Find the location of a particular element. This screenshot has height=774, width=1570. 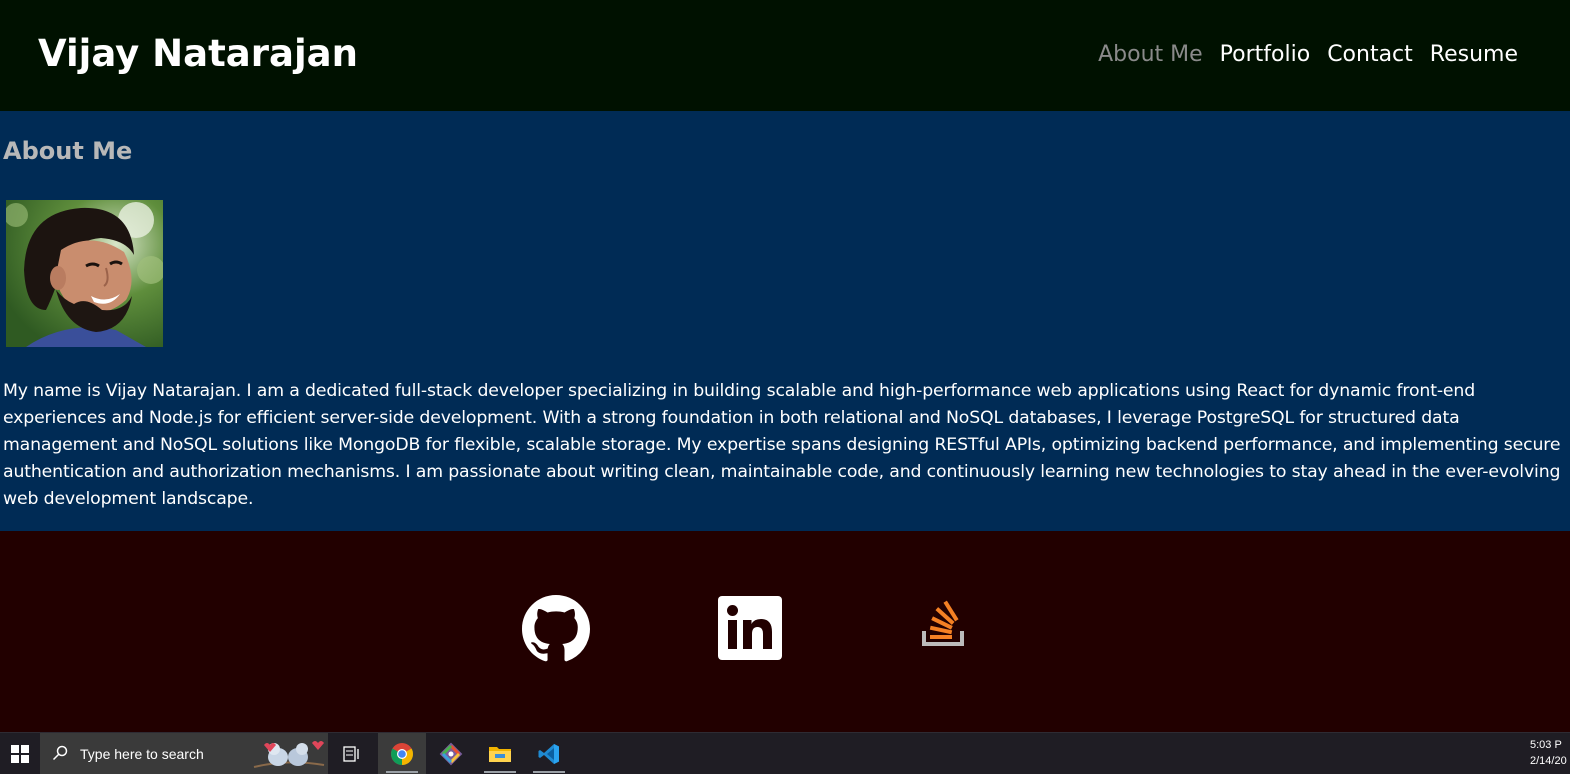

about-heading: About Me is located at coordinates (68, 151).